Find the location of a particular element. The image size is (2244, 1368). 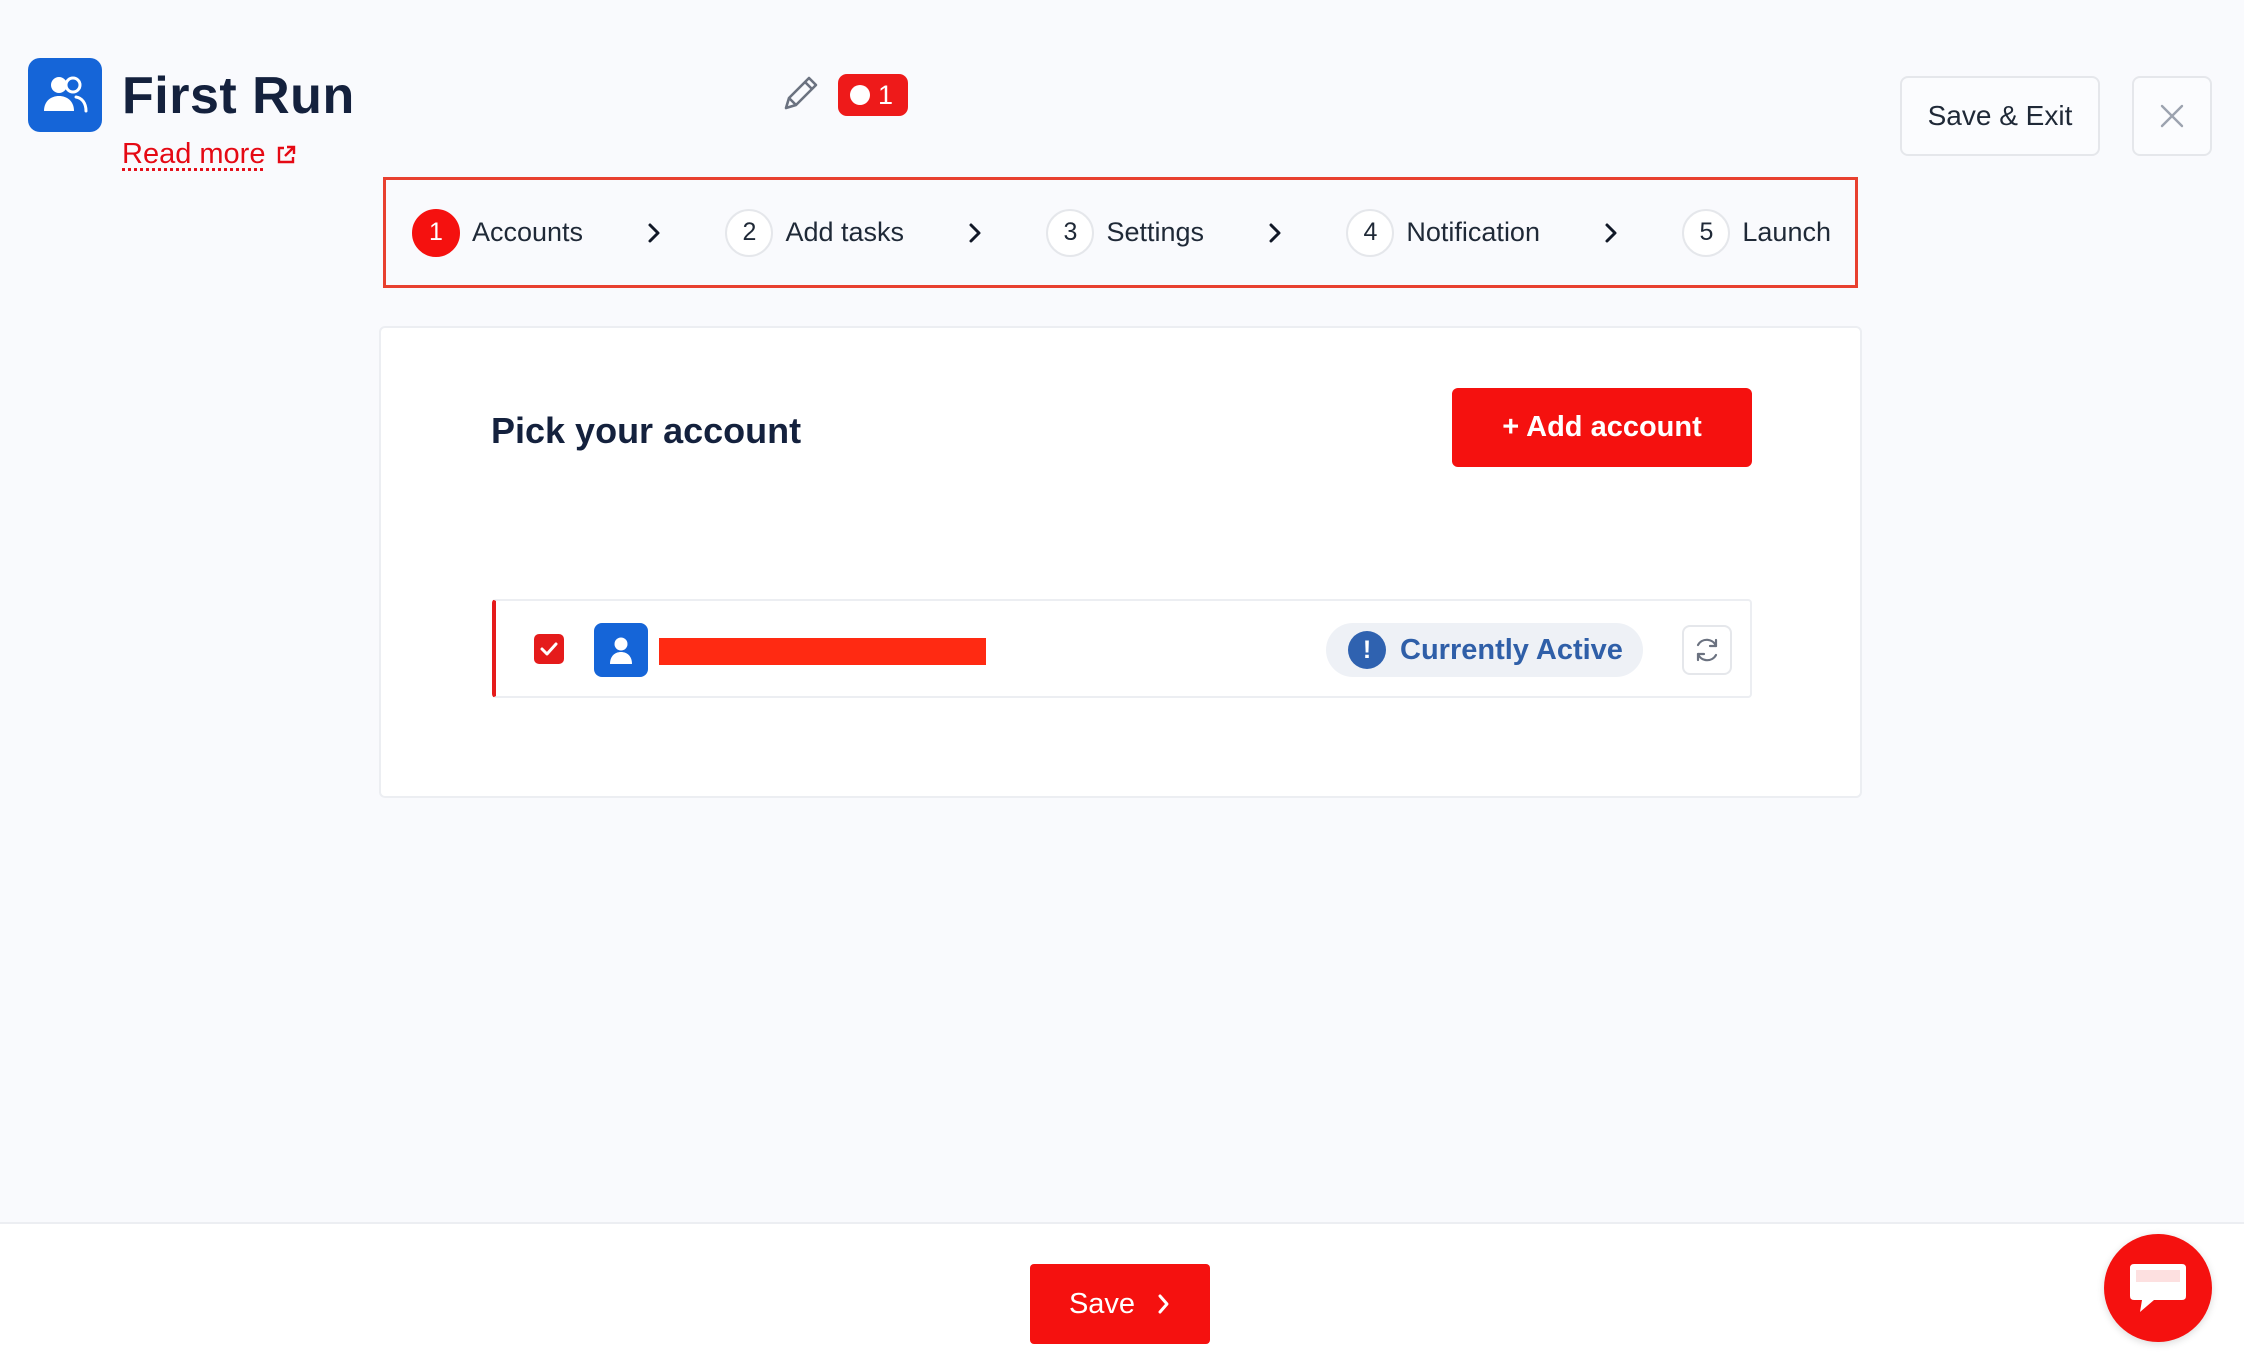

step-number: 1 is located at coordinates (436, 232).